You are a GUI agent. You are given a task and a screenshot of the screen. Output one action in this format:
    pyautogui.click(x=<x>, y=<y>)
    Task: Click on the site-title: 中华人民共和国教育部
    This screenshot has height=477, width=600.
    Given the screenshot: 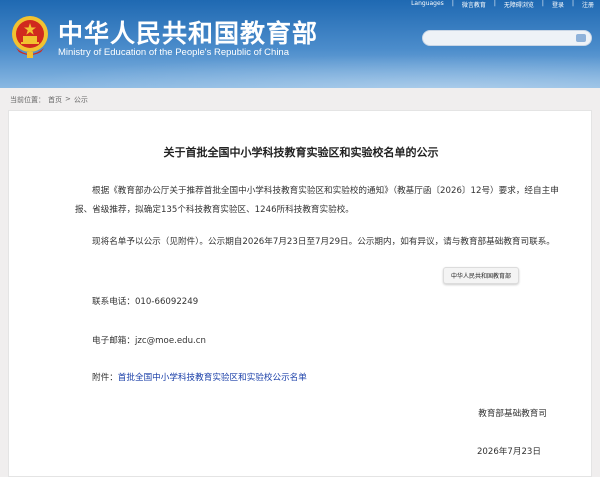 What is the action you would take?
    pyautogui.click(x=188, y=32)
    